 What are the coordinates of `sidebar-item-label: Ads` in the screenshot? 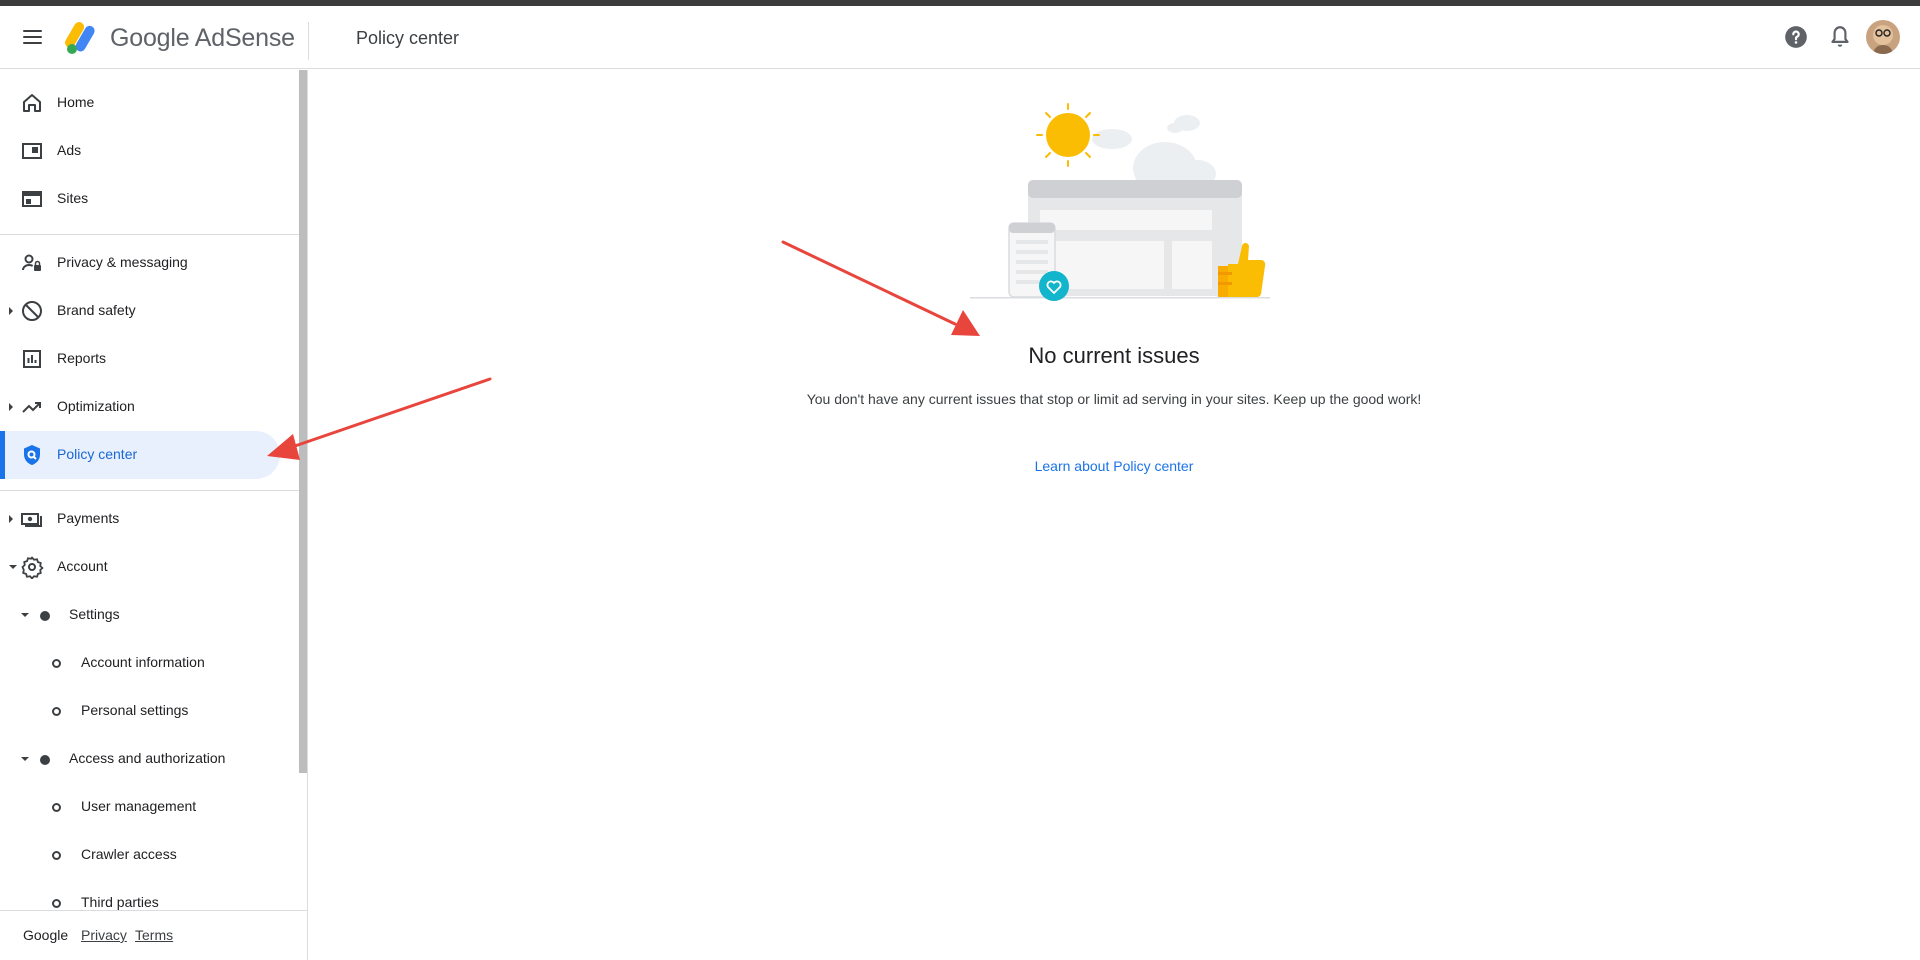 It's located at (69, 150).